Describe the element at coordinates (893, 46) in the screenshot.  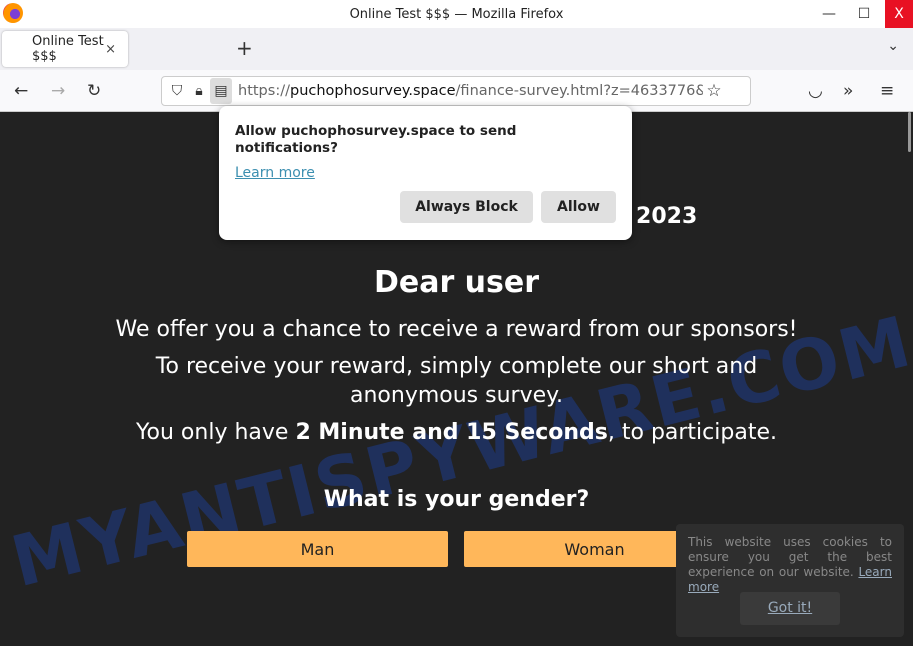
I see `list-all-tabs-button: ⌄` at that location.